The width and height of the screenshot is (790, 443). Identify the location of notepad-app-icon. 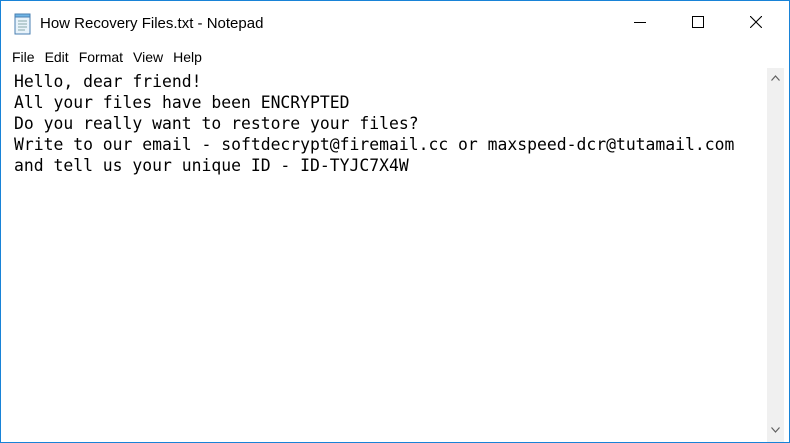
(23, 24).